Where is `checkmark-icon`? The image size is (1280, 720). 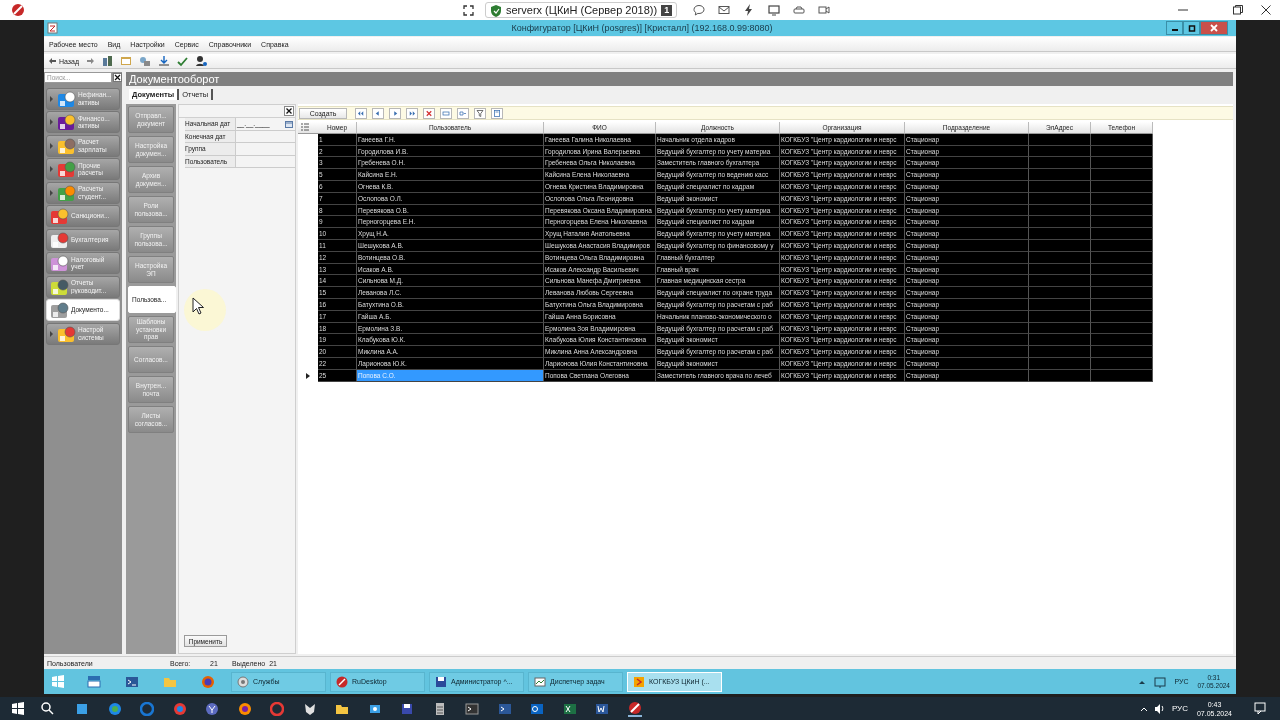
checkmark-icon is located at coordinates (183, 61).